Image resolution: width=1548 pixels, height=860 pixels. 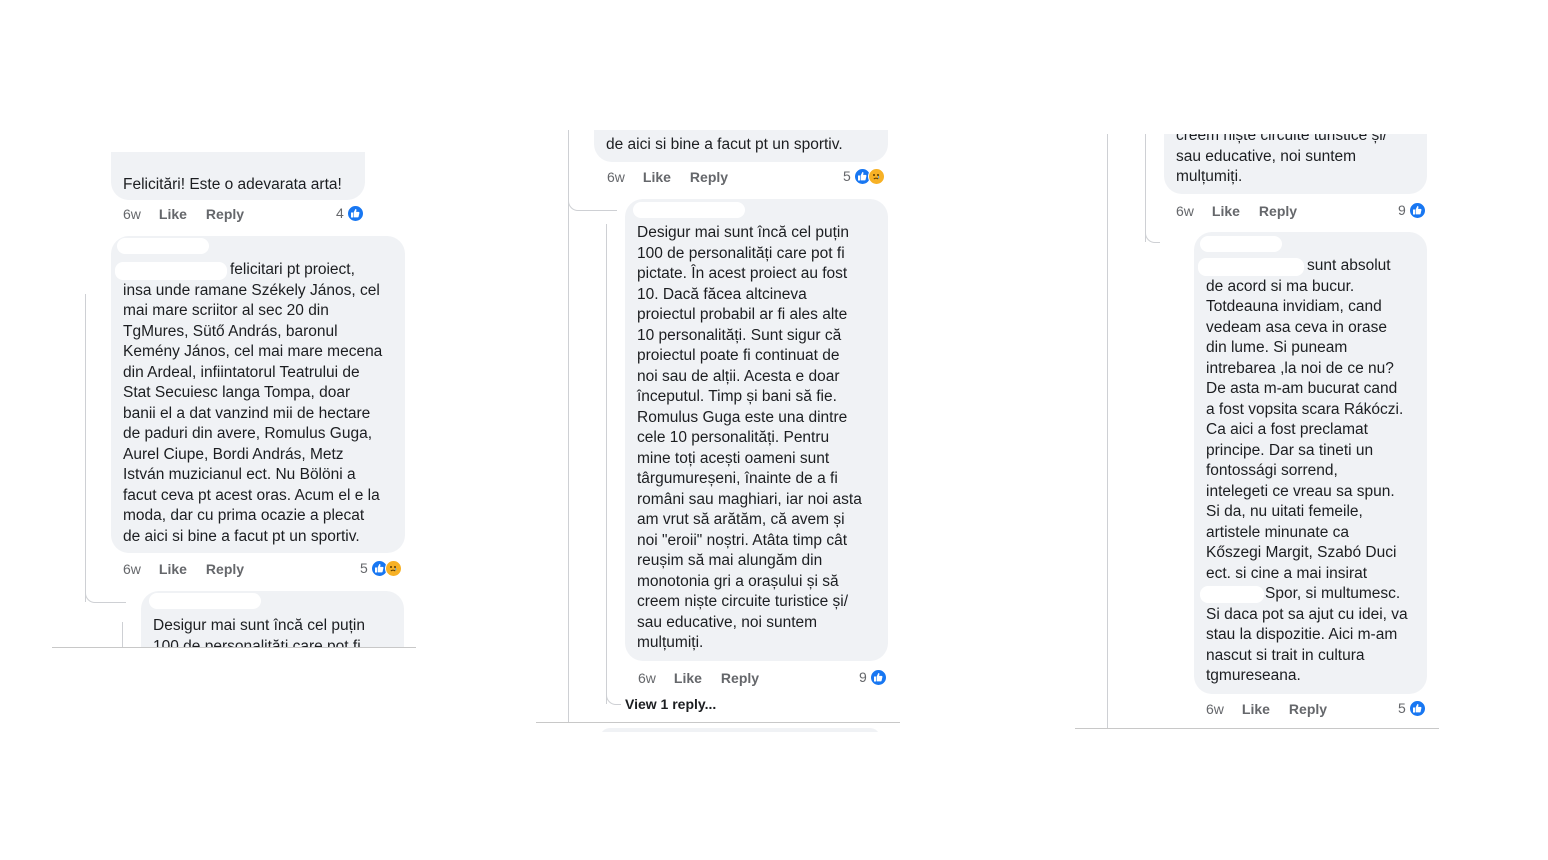 I want to click on reaction-summary: 4, so click(x=350, y=213).